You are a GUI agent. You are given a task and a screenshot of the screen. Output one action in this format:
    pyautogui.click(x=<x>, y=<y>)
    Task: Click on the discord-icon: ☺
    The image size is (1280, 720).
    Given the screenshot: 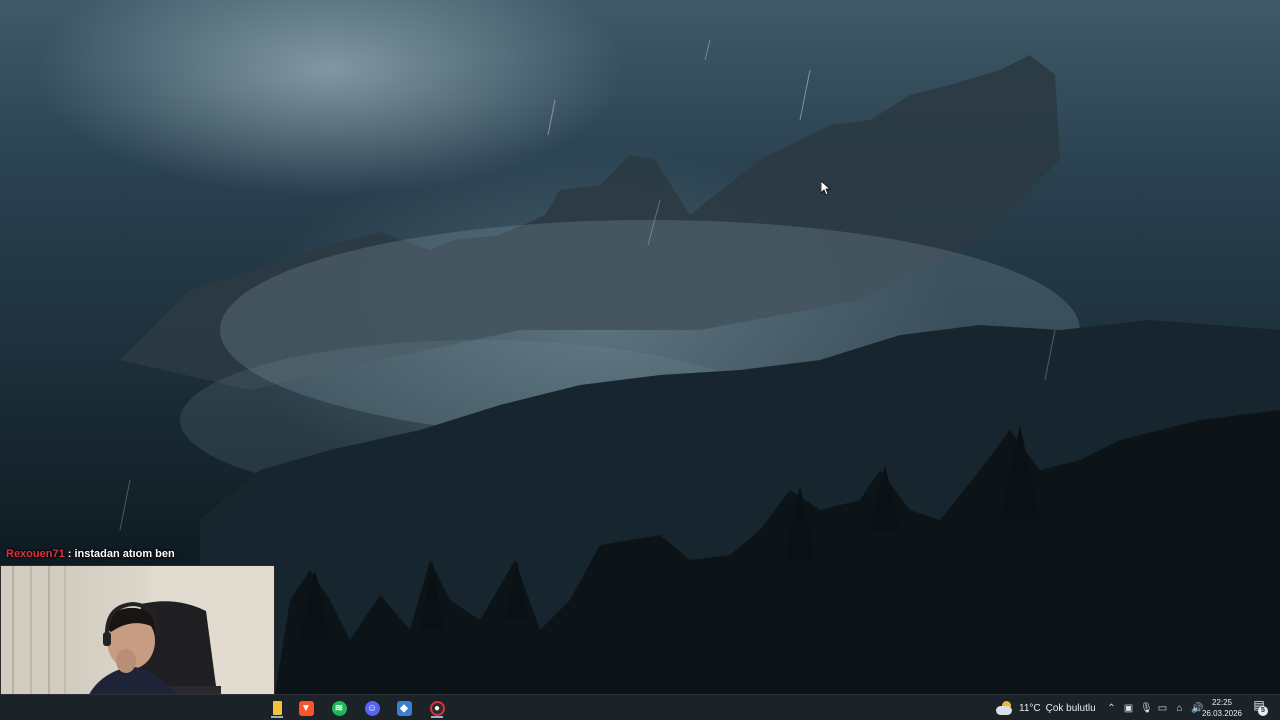 What is the action you would take?
    pyautogui.click(x=372, y=708)
    